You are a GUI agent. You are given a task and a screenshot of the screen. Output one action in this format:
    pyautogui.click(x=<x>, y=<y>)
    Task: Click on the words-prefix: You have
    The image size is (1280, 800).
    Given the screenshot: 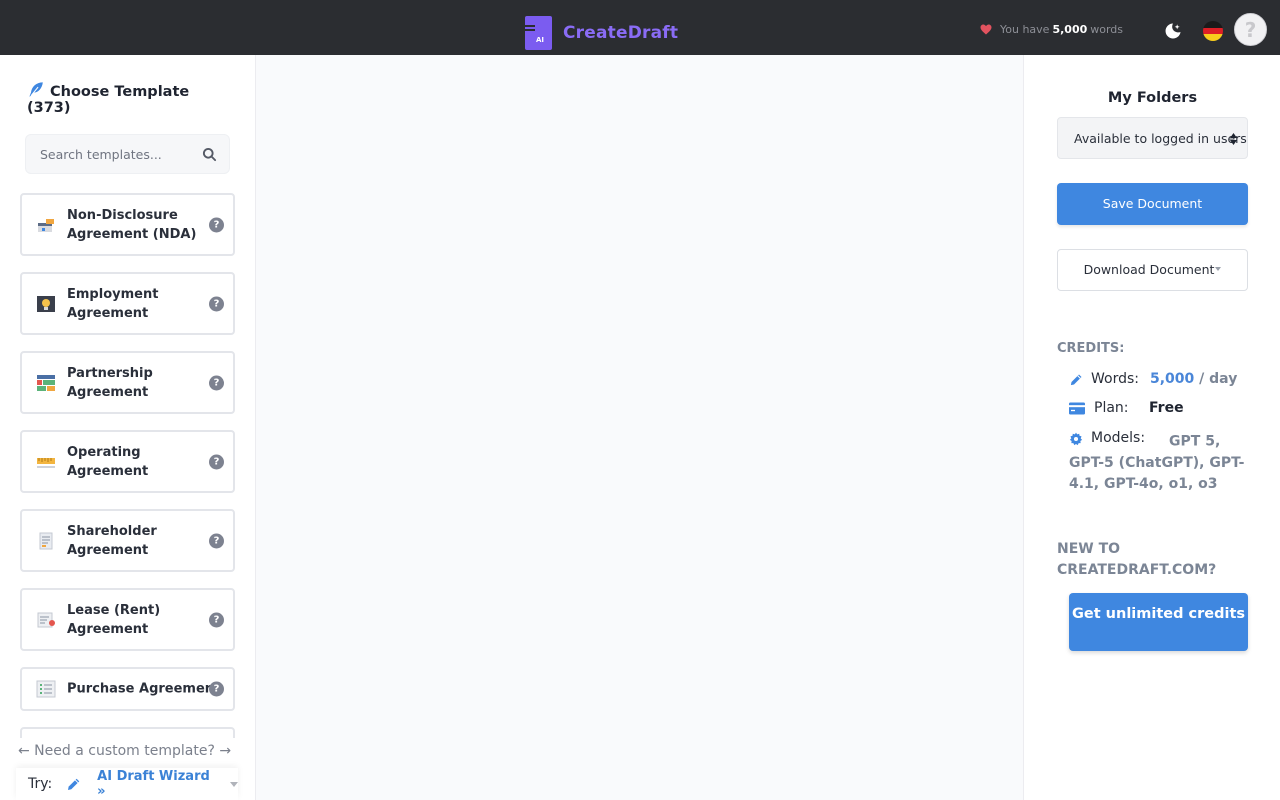 What is the action you would take?
    pyautogui.click(x=1025, y=29)
    